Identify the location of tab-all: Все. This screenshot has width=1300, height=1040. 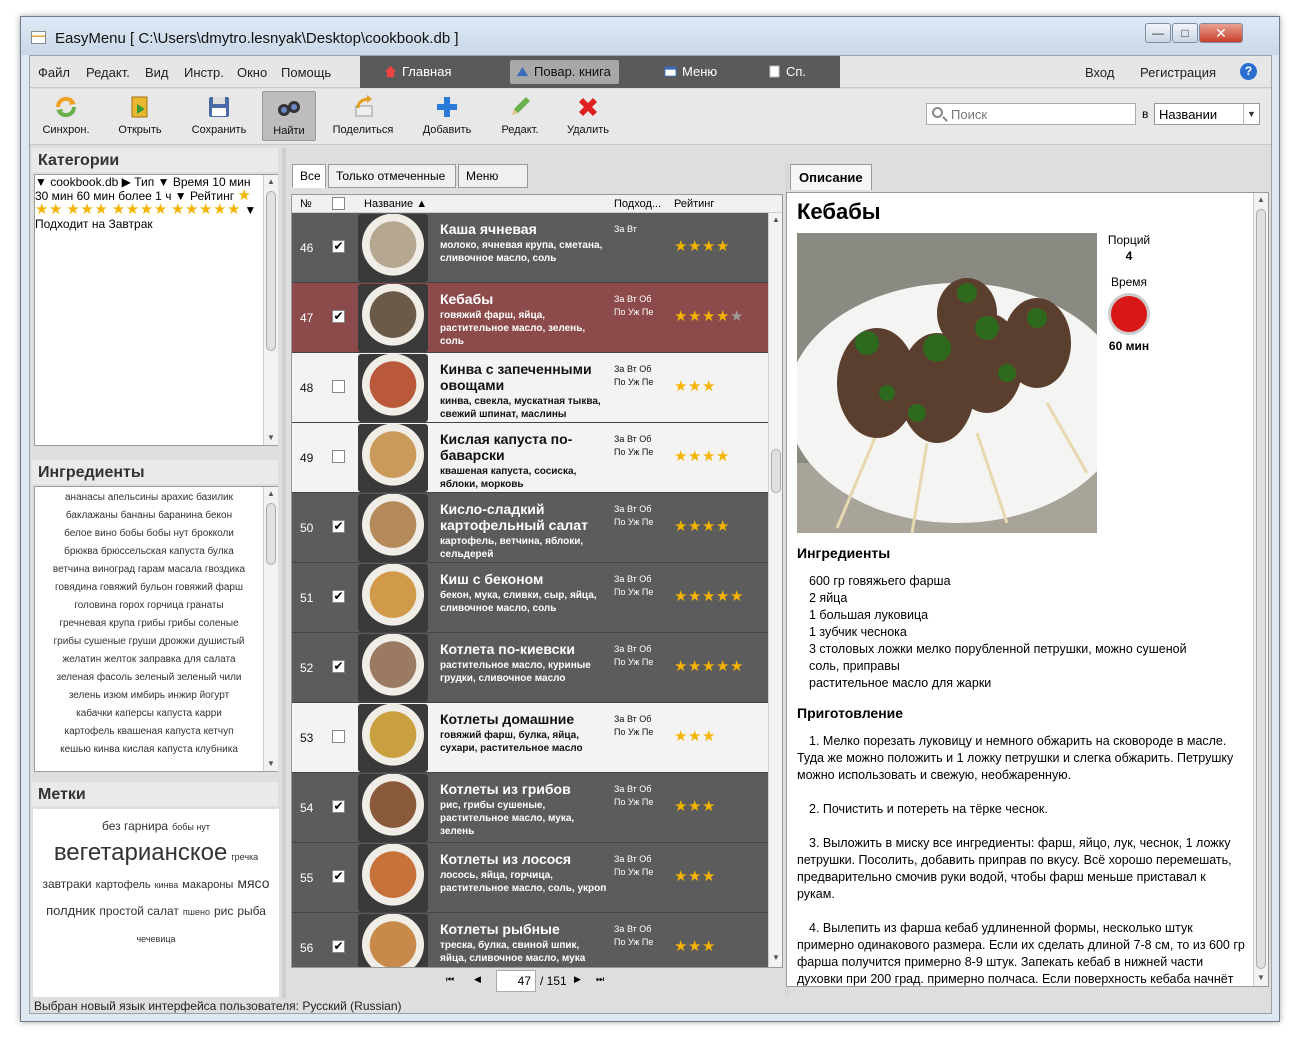
(309, 176).